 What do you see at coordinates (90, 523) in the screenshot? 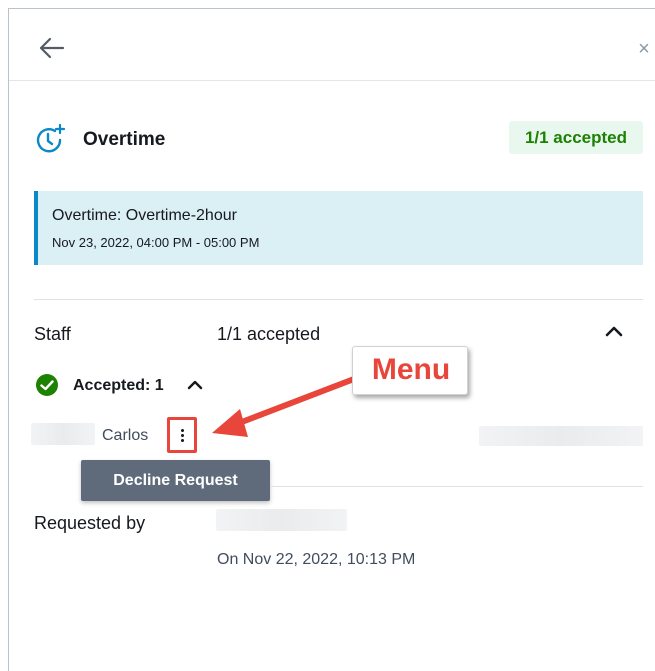
I see `requested-by-label: Requested by` at bounding box center [90, 523].